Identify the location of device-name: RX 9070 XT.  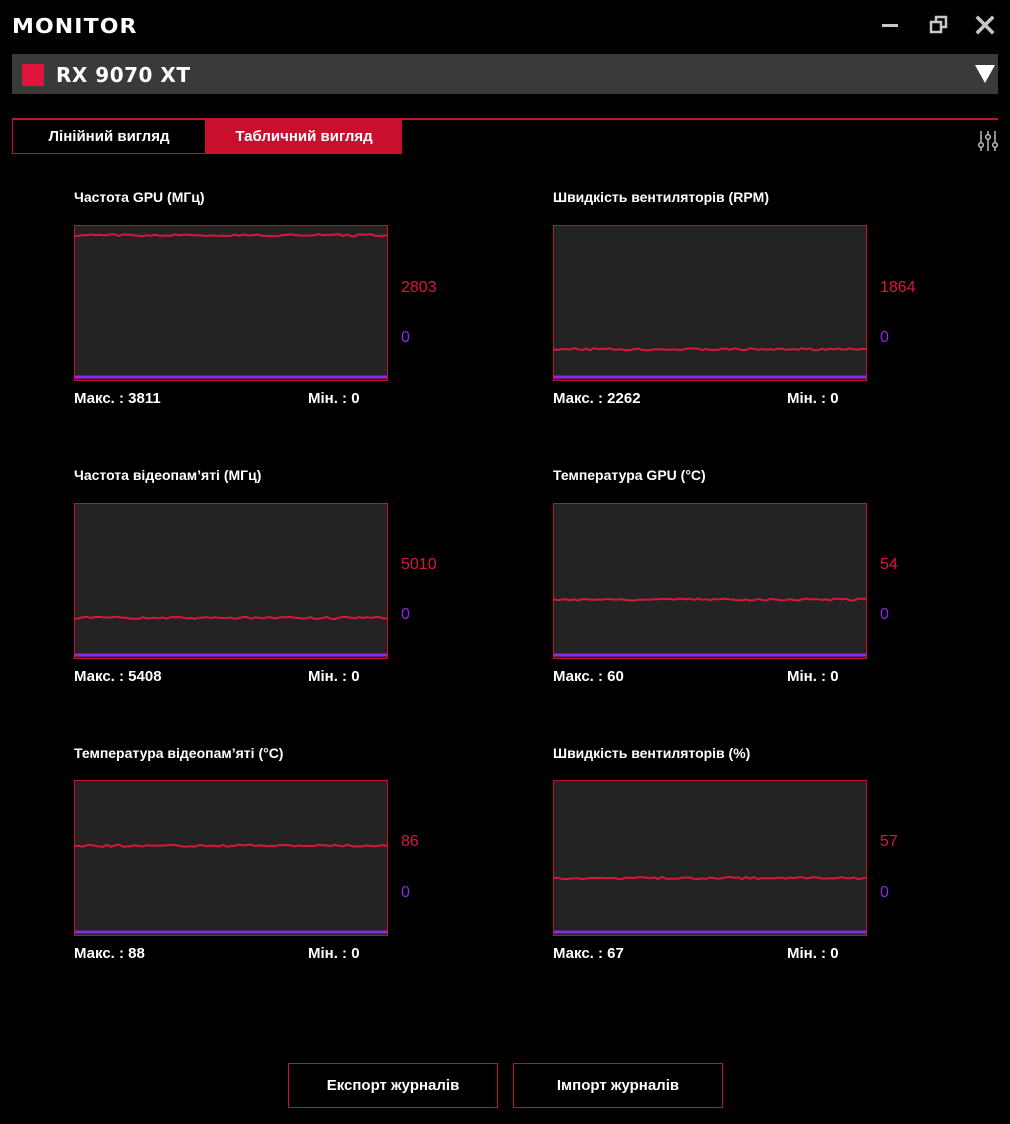
(123, 75).